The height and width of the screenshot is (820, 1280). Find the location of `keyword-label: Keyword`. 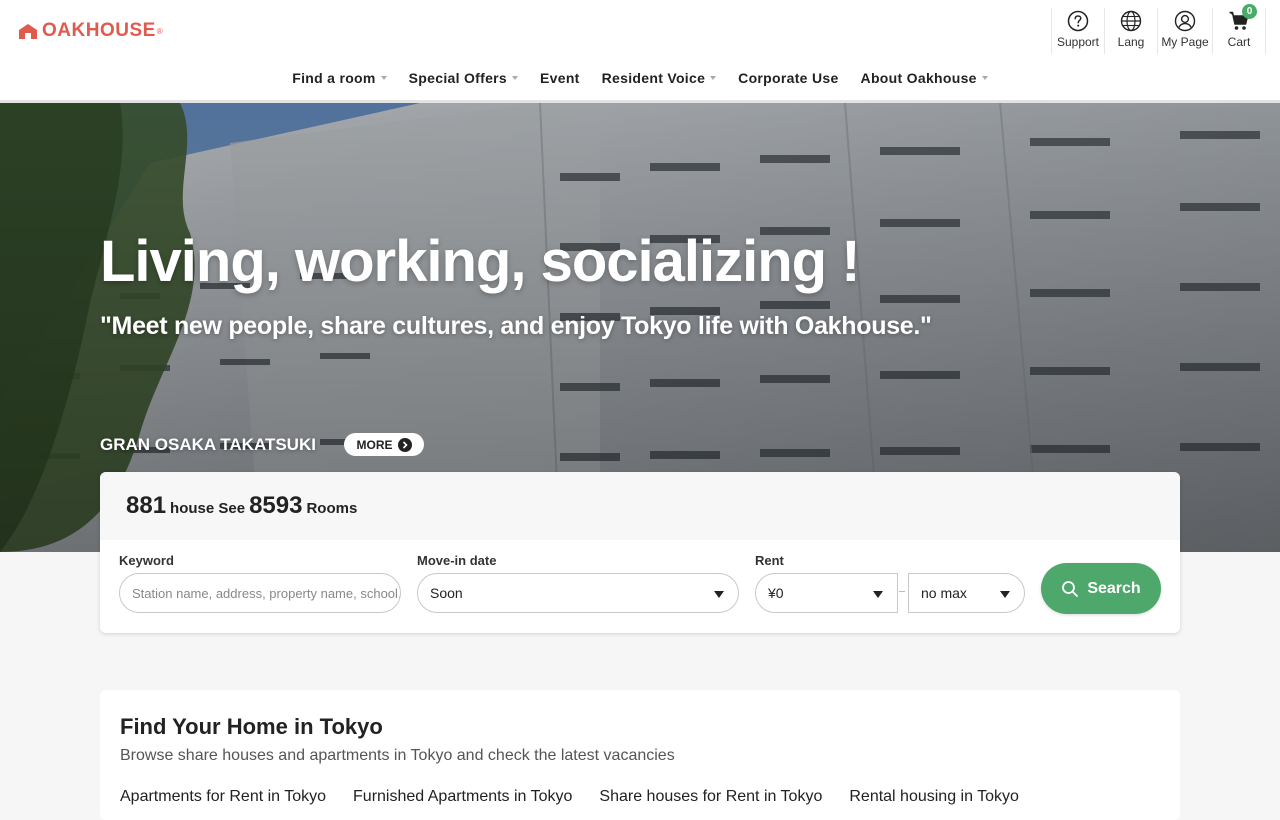

keyword-label: Keyword is located at coordinates (146, 560).